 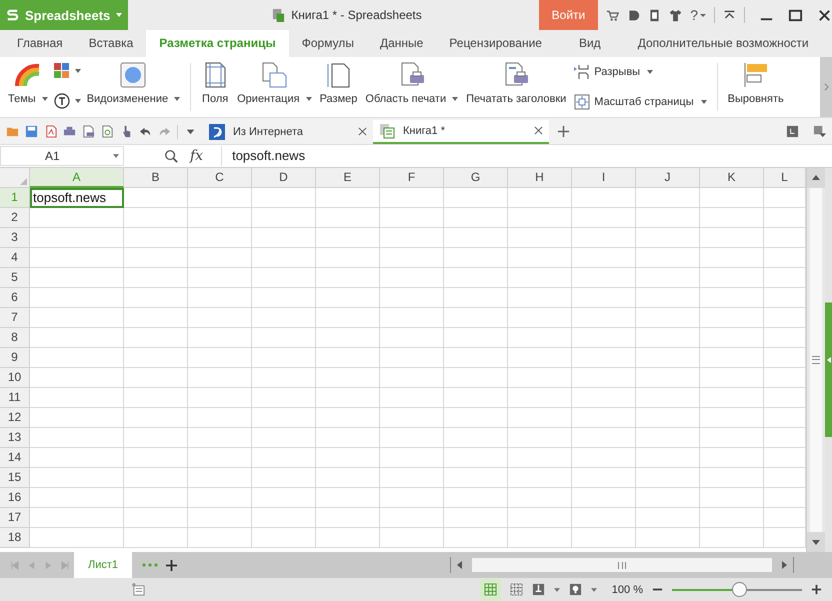 What do you see at coordinates (40, 43) in the screenshot?
I see `ribbon-tab: Главная` at bounding box center [40, 43].